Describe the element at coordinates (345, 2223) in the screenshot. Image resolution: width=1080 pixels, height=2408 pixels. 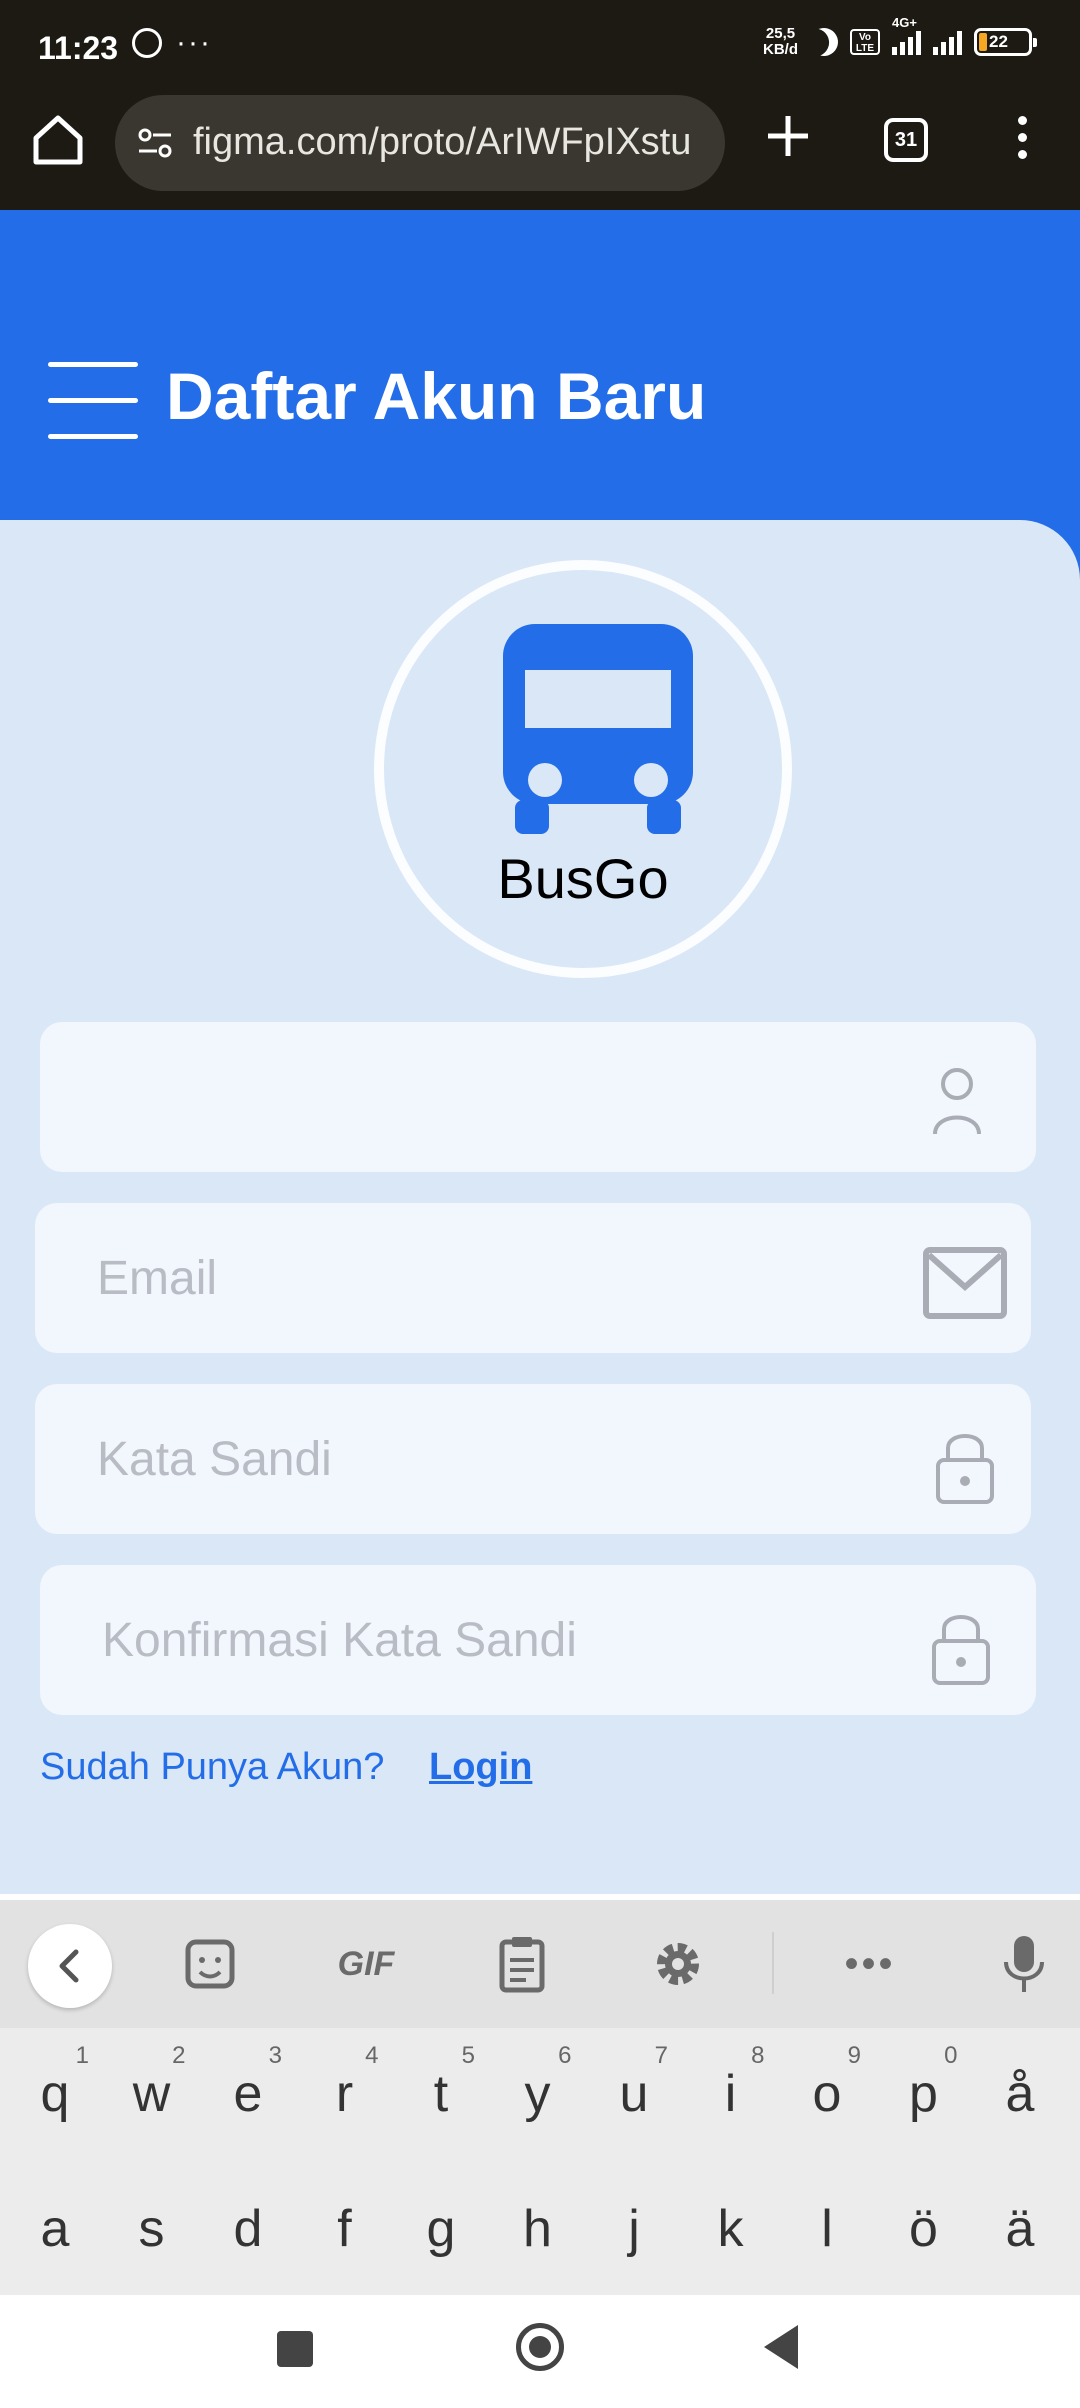
I see `key-row2-3: f` at that location.